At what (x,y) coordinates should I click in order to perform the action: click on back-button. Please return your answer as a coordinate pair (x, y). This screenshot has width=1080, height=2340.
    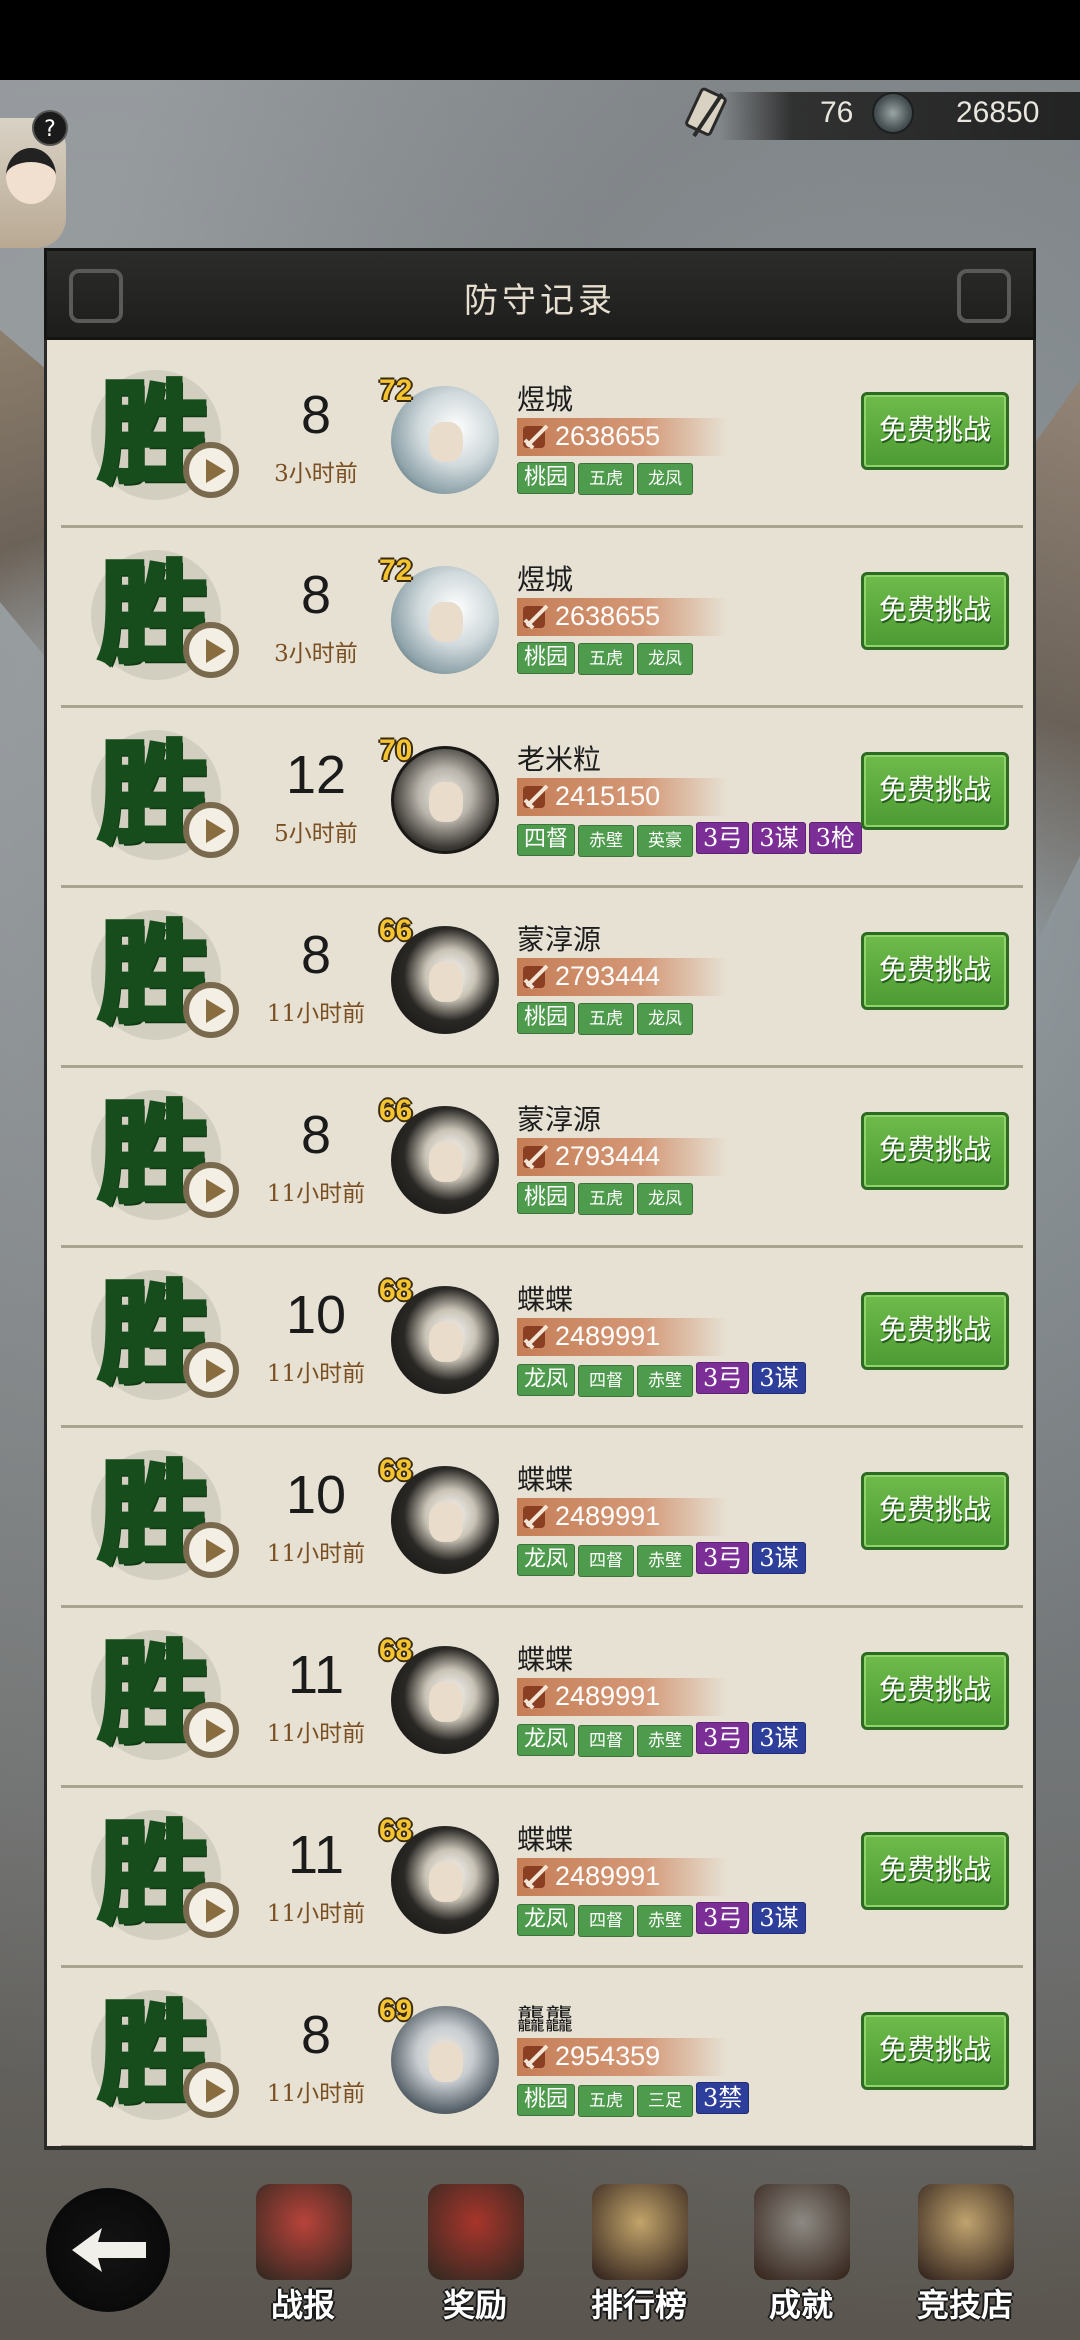
    Looking at the image, I should click on (108, 2250).